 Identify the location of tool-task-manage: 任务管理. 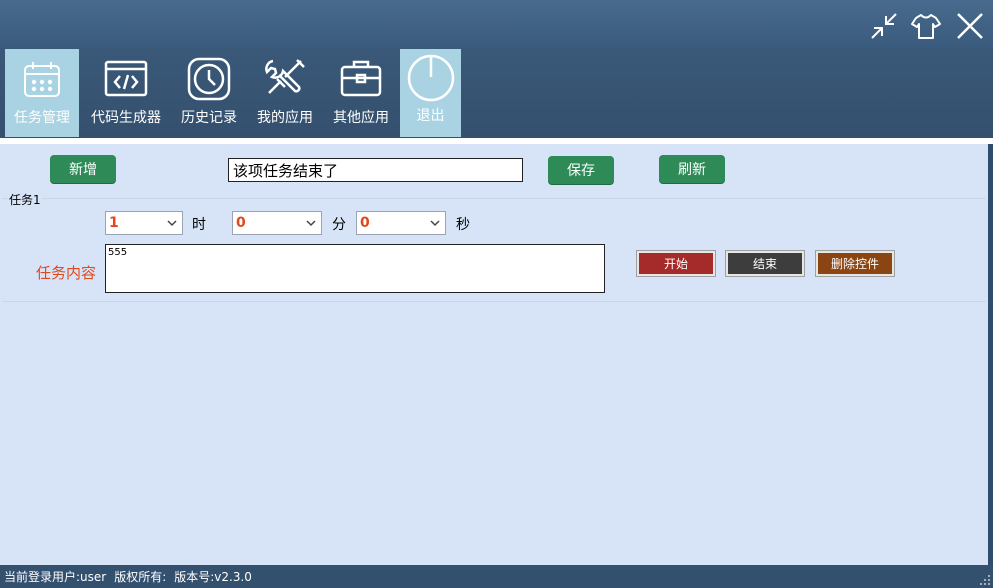
(42, 93).